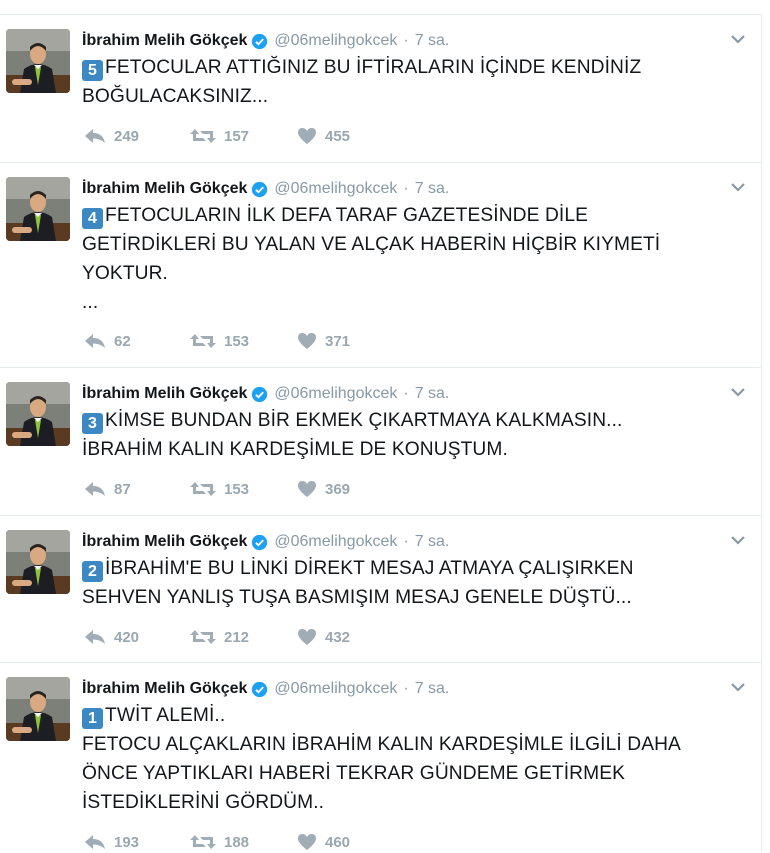  Describe the element at coordinates (92, 70) in the screenshot. I see `number-badge: 5` at that location.